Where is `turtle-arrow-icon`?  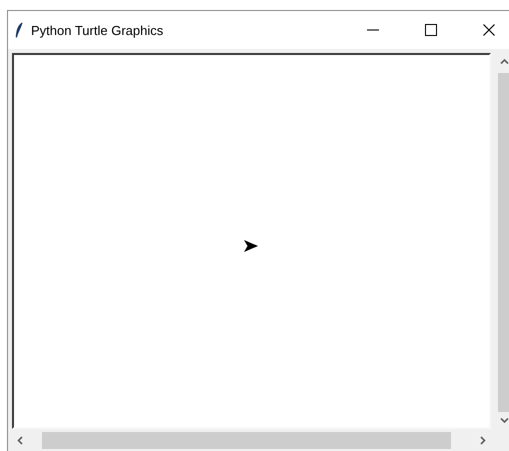
turtle-arrow-icon is located at coordinates (251, 246).